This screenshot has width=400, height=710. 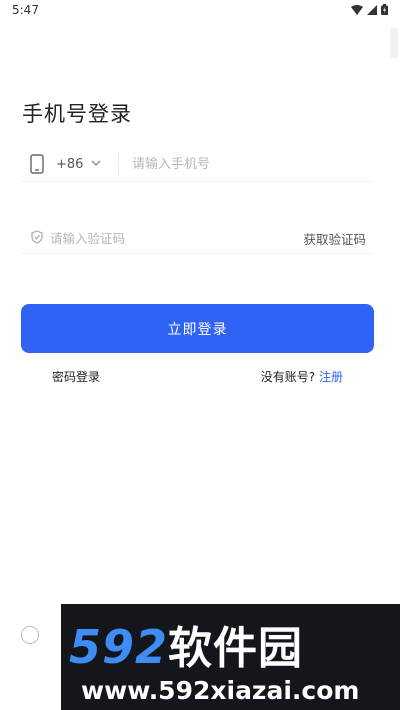 What do you see at coordinates (30, 635) in the screenshot?
I see `agreement-radio` at bounding box center [30, 635].